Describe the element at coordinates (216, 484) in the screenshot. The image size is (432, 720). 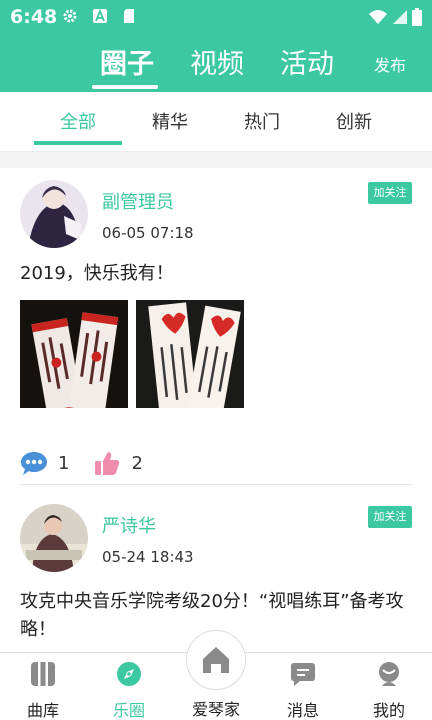
I see `post-divider` at that location.